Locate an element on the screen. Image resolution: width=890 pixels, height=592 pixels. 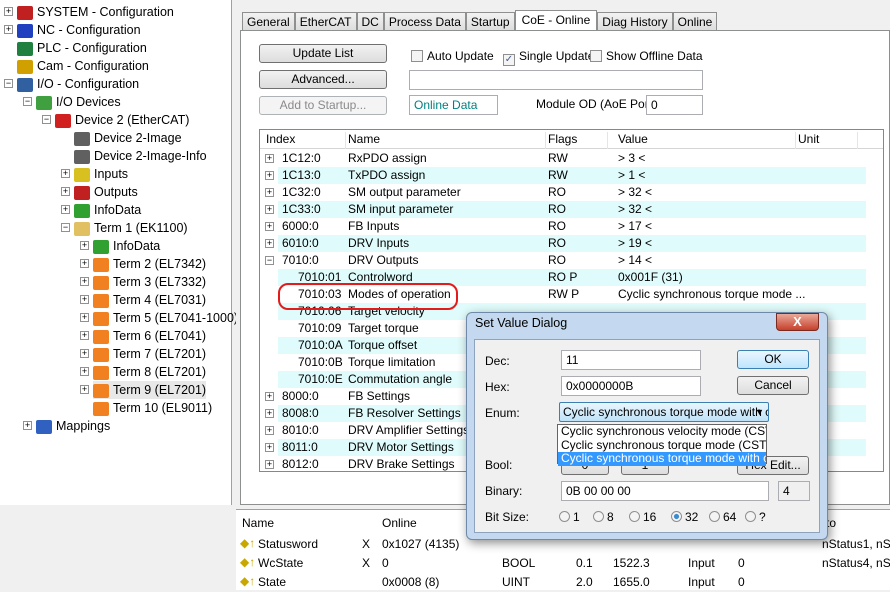
tree-item: I/O Devices is located at coordinates (78, 102).